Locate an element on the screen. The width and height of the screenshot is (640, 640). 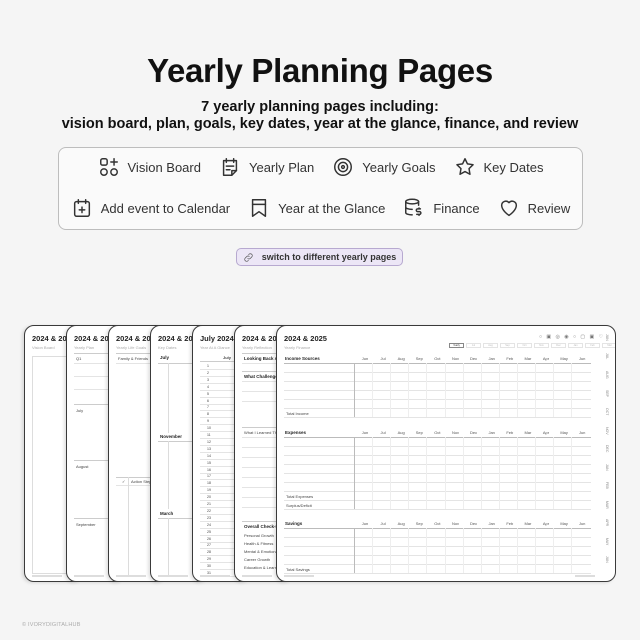
month-side-tab: FEB is located at coordinates (604, 486).